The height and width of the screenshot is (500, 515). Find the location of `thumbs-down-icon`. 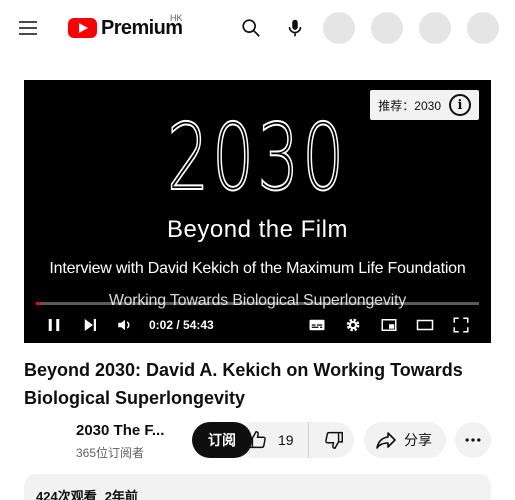

thumbs-down-icon is located at coordinates (333, 440).